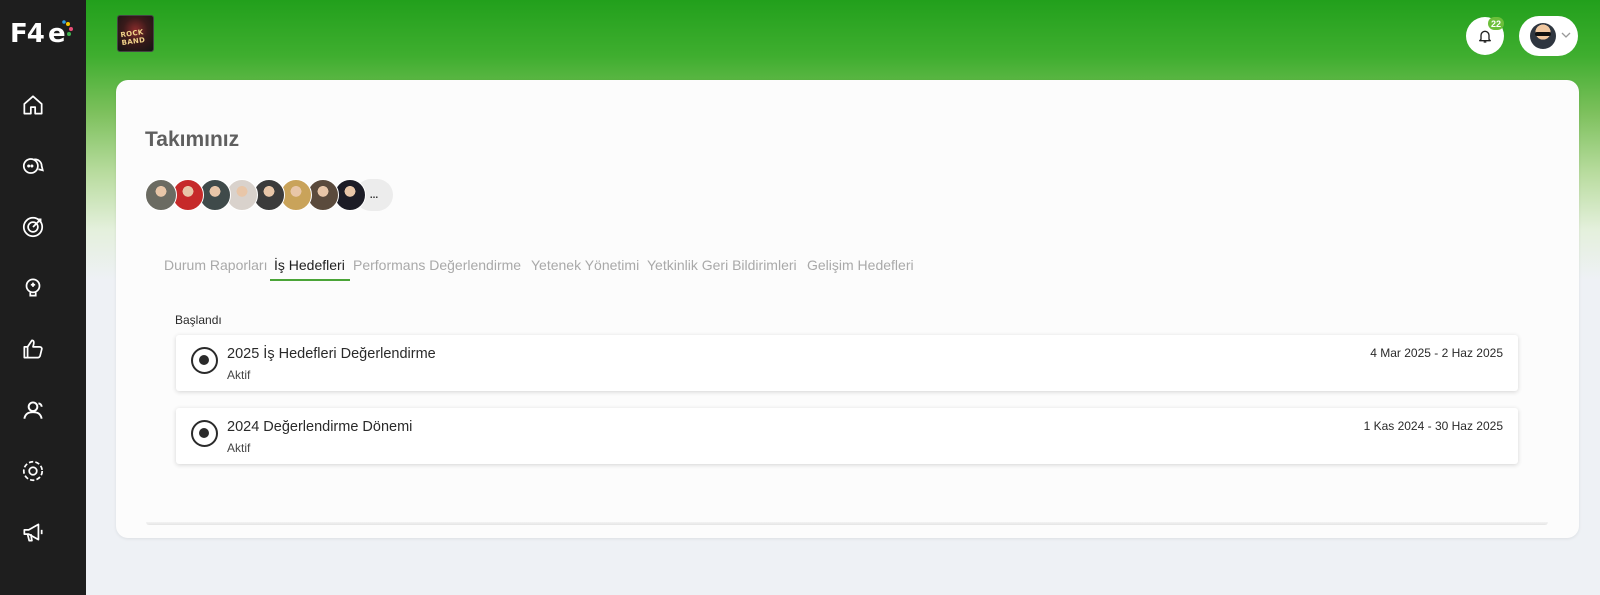 The height and width of the screenshot is (595, 1600). Describe the element at coordinates (33, 227) in the screenshot. I see `target-icon` at that location.